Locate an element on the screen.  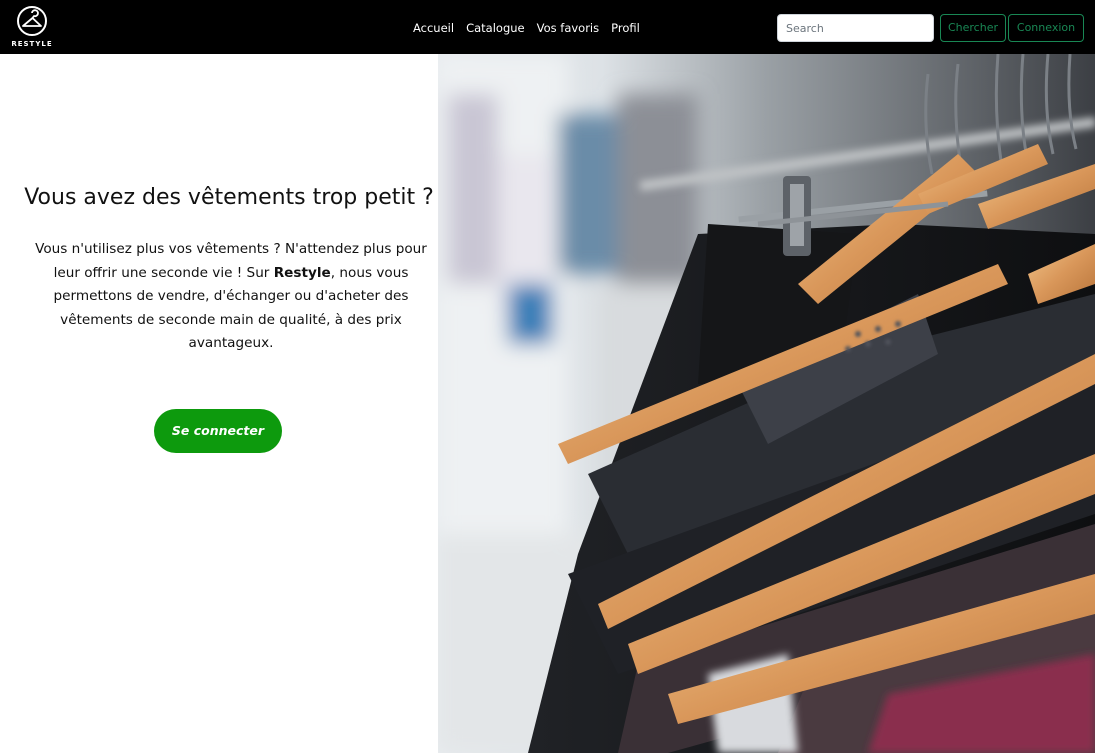
brand-logo: RESTYLE is located at coordinates (32, 27).